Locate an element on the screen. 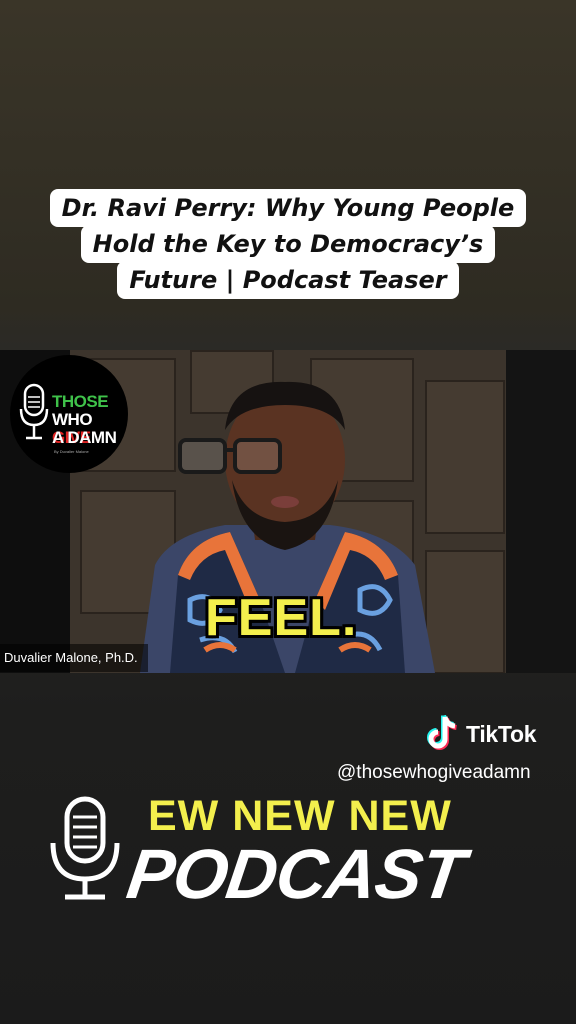  promo-podcast-label: PODCAST is located at coordinates (295, 874).